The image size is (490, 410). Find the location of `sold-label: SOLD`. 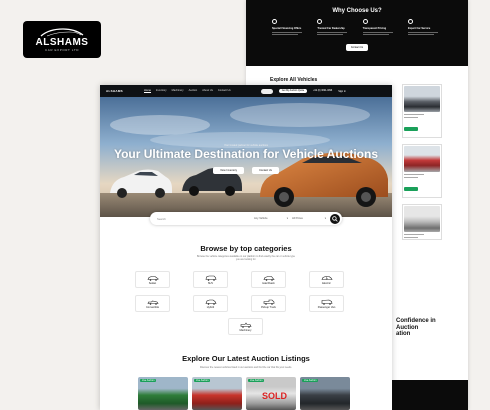

sold-label: SOLD is located at coordinates (275, 396).